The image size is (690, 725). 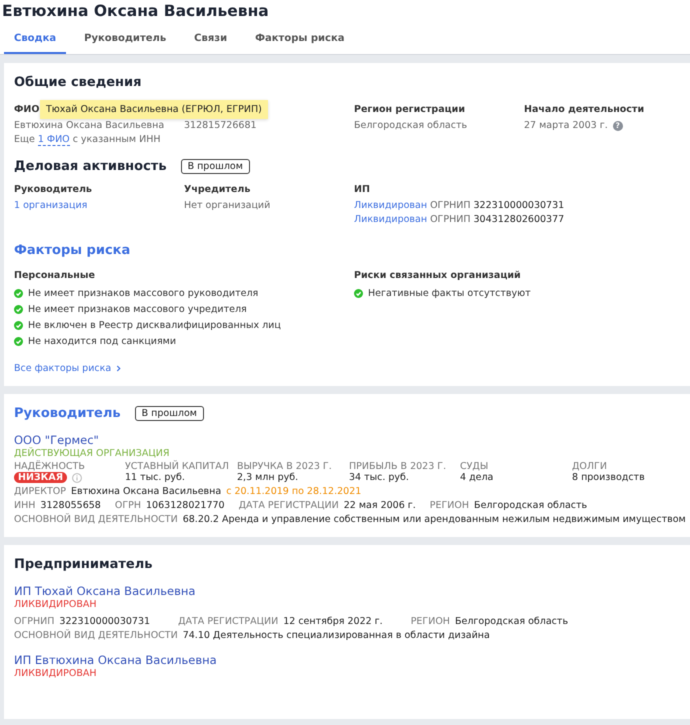 What do you see at coordinates (285, 467) in the screenshot?
I see `metric-label: ВЫРУЧКА В 2023 Г.` at bounding box center [285, 467].